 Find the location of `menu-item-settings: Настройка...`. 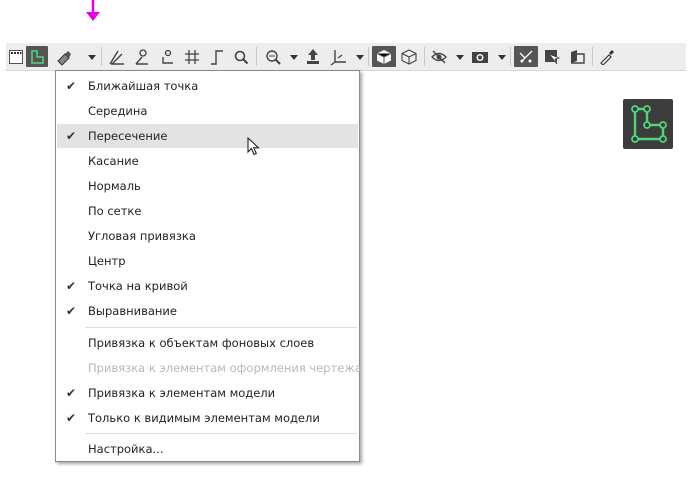

menu-item-settings: Настройка... is located at coordinates (207, 449).